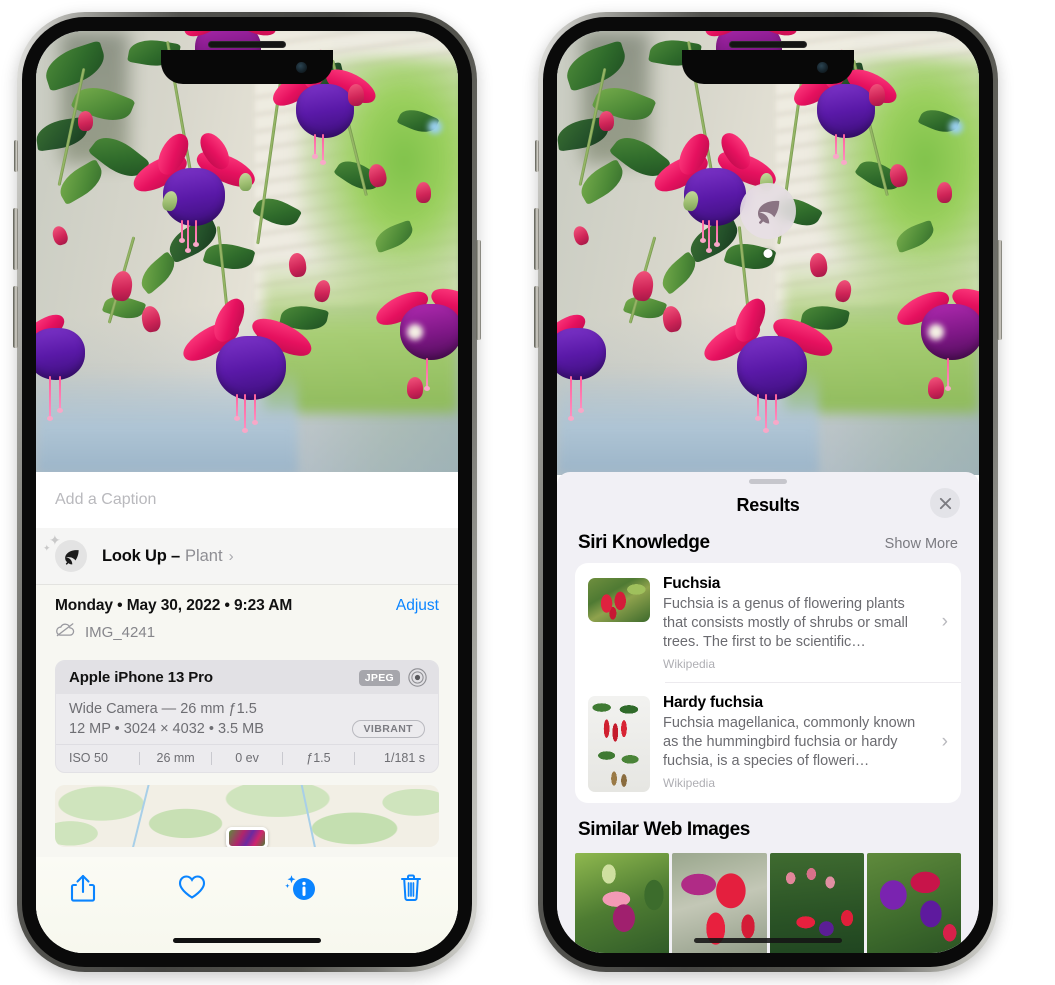 The width and height of the screenshot is (1055, 985). I want to click on photo-date: Monday • May 30, 2022 • 9:23 AM, so click(174, 605).